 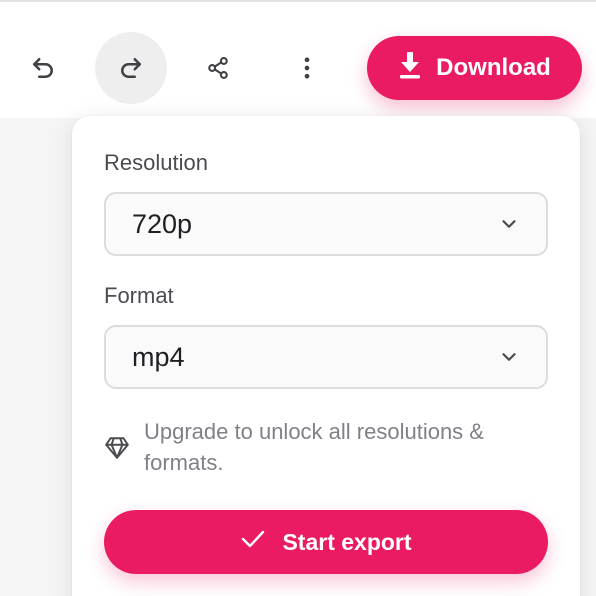 I want to click on diamond-icon, so click(x=117, y=450).